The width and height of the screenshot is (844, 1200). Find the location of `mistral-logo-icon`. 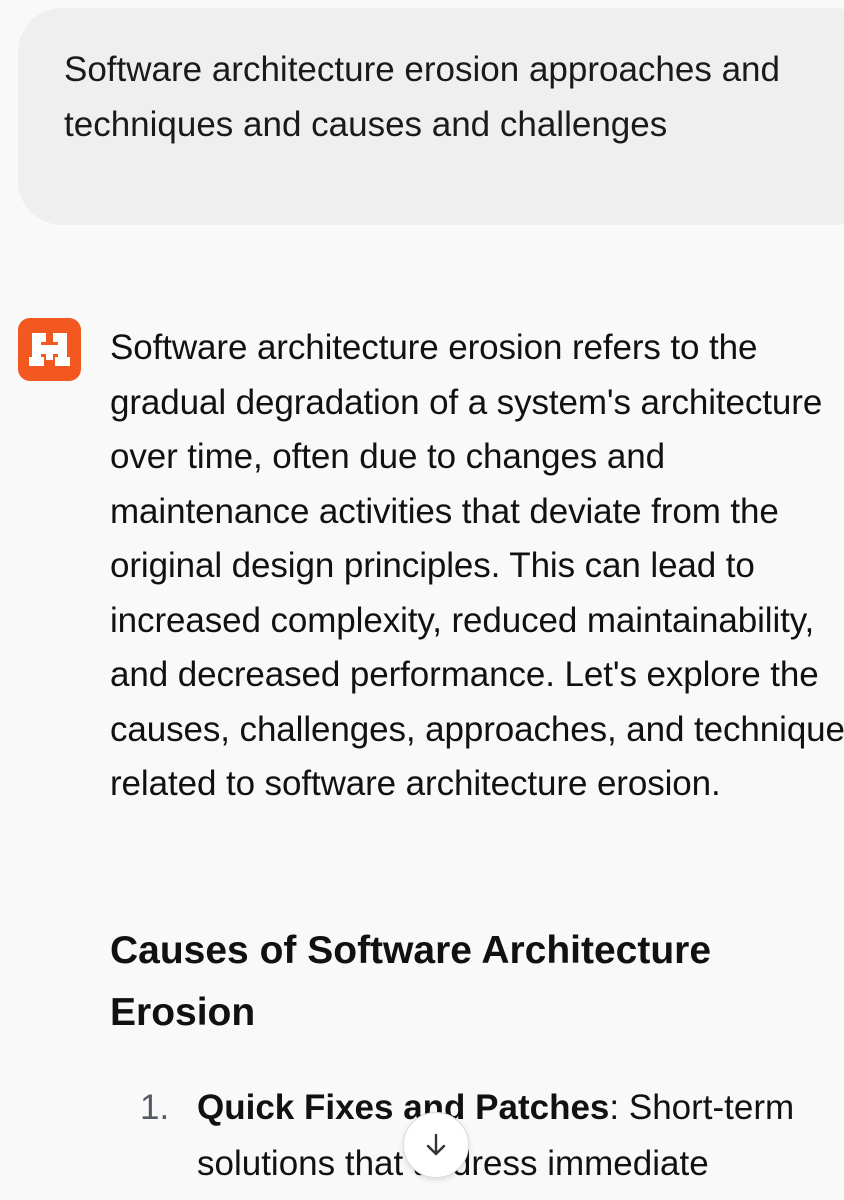

mistral-logo-icon is located at coordinates (49, 349).